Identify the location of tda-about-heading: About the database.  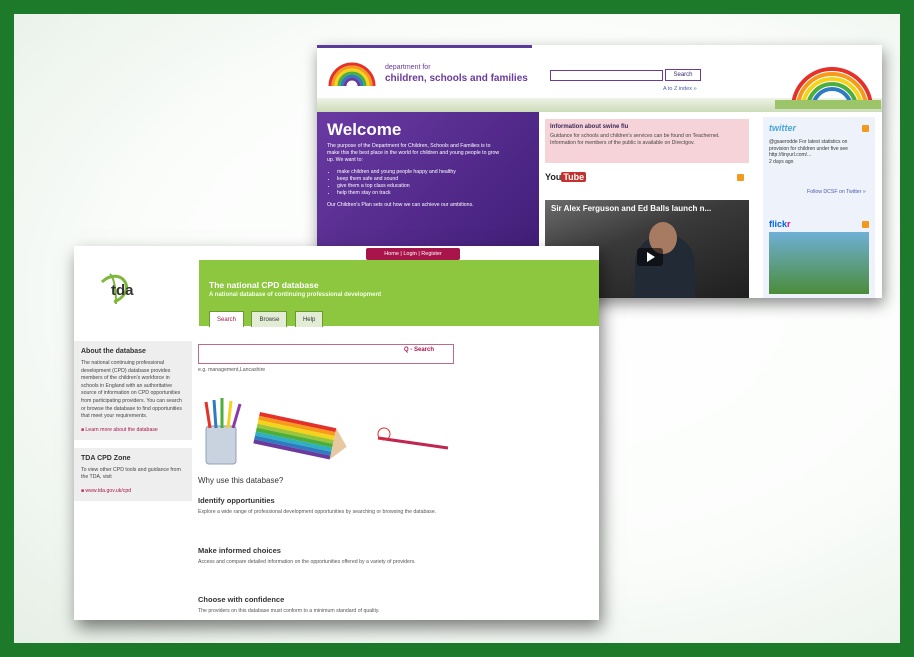
(113, 351).